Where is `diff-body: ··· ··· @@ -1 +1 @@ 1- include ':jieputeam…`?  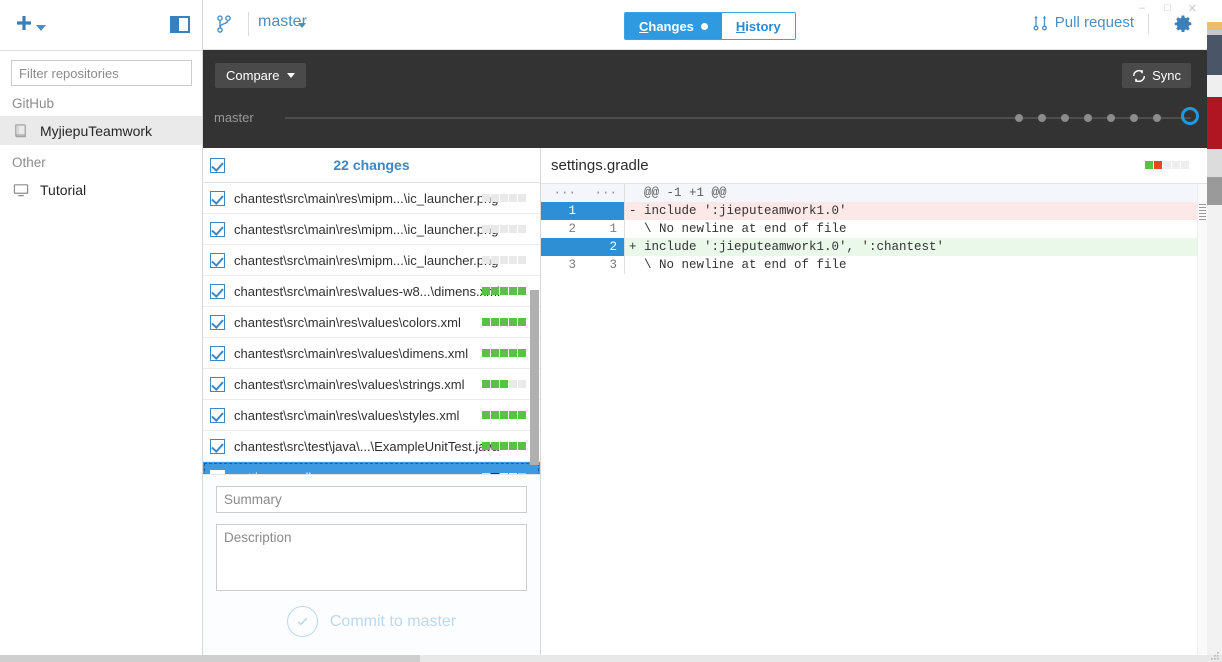 diff-body: ··· ··· @@ -1 +1 @@ 1- include ':jieputeam… is located at coordinates (874, 229).